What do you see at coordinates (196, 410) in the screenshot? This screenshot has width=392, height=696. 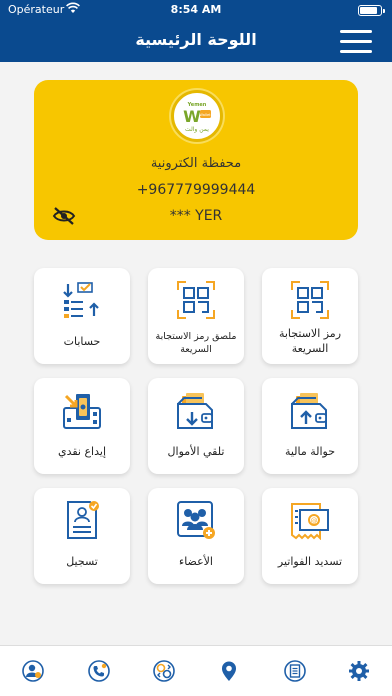 I see `receive-money-icon` at bounding box center [196, 410].